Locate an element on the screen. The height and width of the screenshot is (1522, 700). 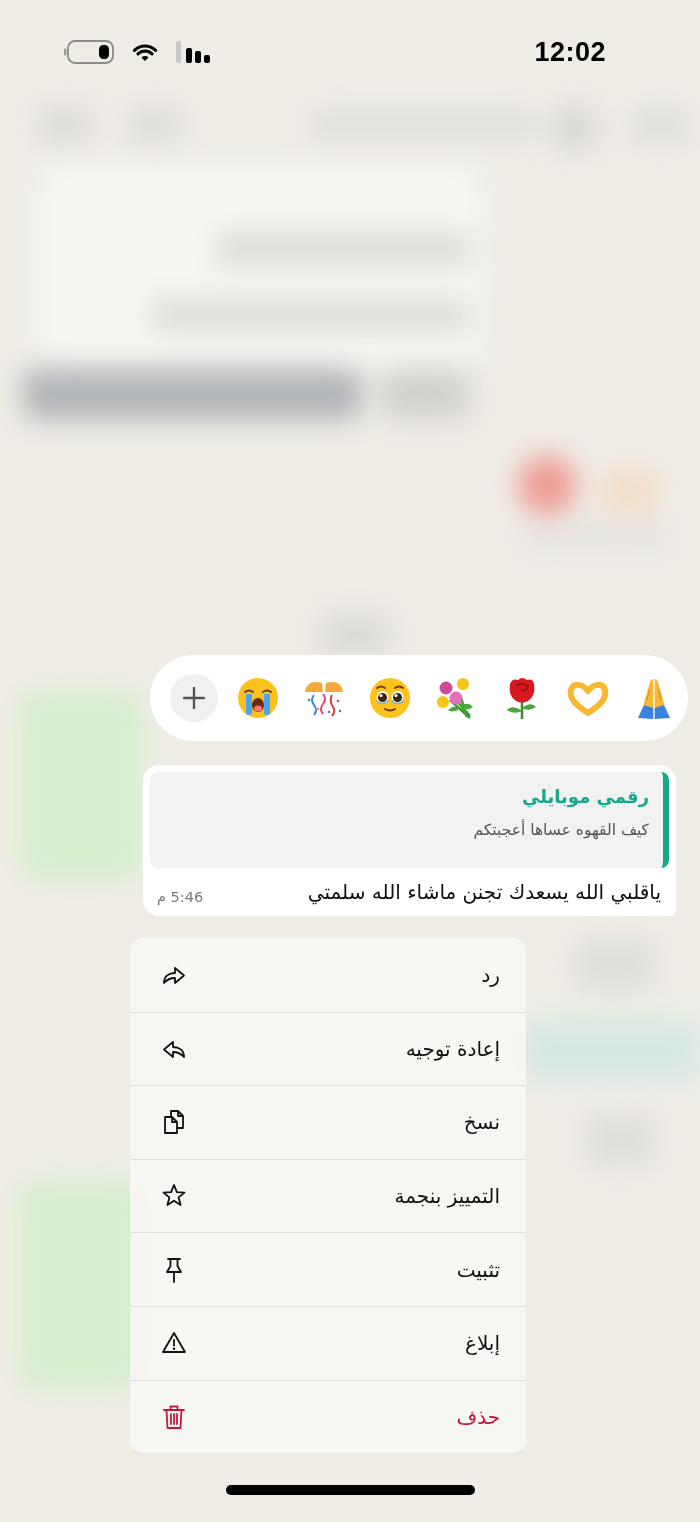
plus-icon is located at coordinates (194, 698).